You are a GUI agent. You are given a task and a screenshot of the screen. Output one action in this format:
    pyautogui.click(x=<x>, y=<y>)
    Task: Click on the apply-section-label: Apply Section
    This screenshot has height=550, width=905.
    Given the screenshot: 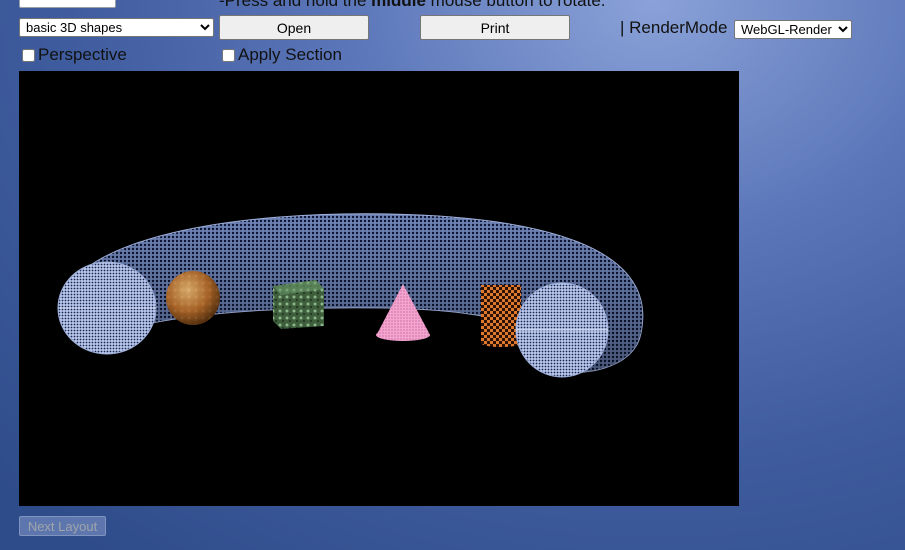 What is the action you would take?
    pyautogui.click(x=290, y=54)
    